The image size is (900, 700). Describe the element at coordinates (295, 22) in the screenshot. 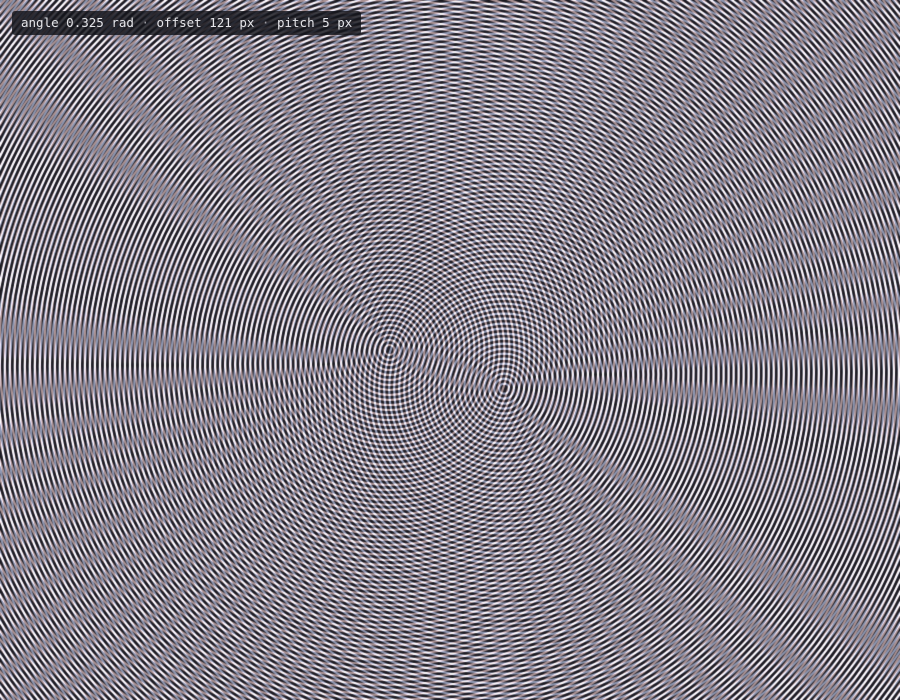

I see `pitch-label: pitch` at that location.